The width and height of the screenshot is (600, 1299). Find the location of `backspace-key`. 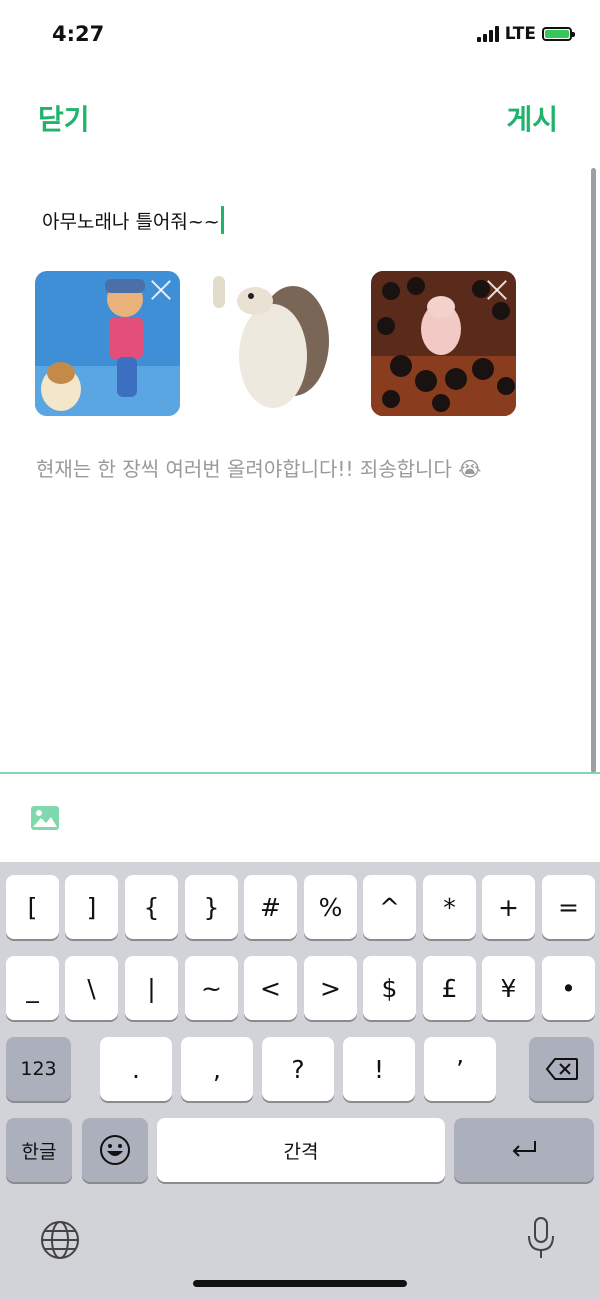

backspace-key is located at coordinates (561, 1069).